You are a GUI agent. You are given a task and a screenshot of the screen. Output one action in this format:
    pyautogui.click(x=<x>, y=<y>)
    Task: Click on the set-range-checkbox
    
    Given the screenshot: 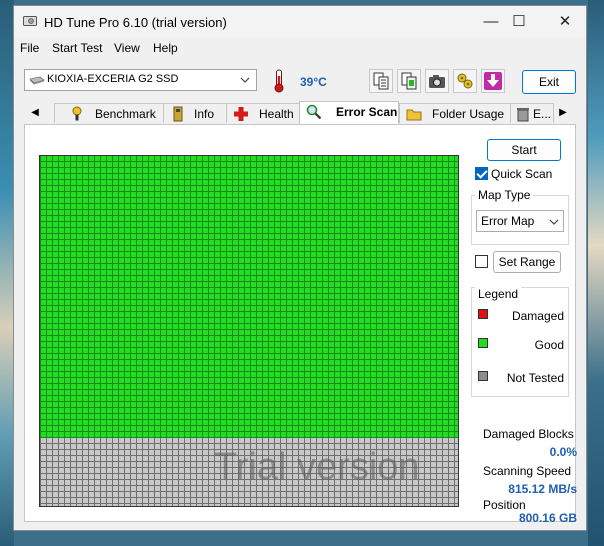 What is the action you would take?
    pyautogui.click(x=481, y=261)
    